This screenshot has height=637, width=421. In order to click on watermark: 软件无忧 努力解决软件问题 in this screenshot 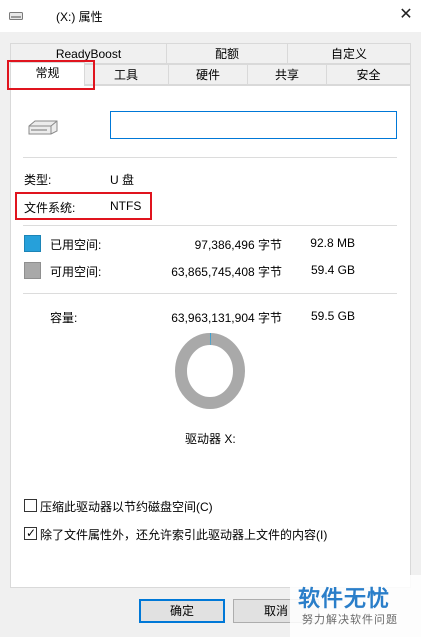, I will do `click(355, 606)`.